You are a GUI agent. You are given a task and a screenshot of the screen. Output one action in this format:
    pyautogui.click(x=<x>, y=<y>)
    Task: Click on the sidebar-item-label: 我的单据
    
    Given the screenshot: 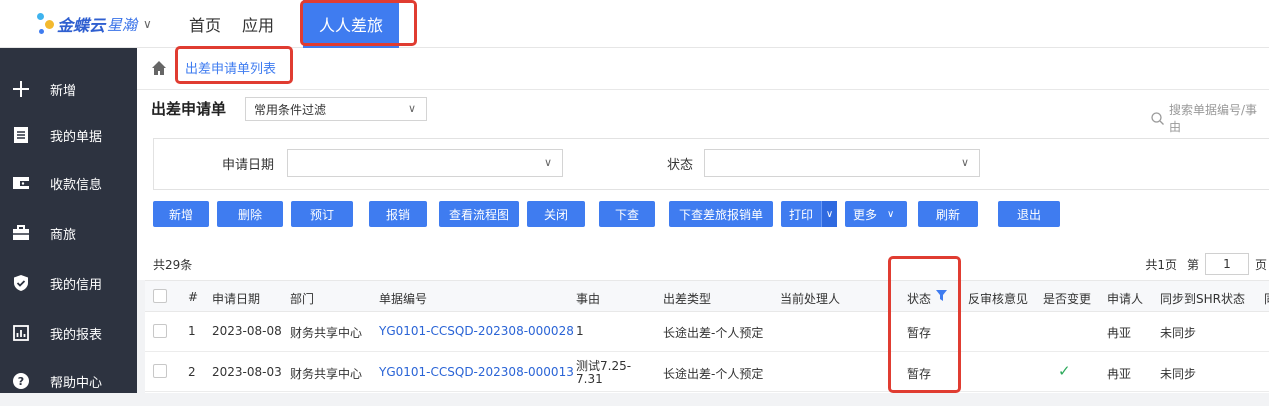 What is the action you would take?
    pyautogui.click(x=76, y=137)
    